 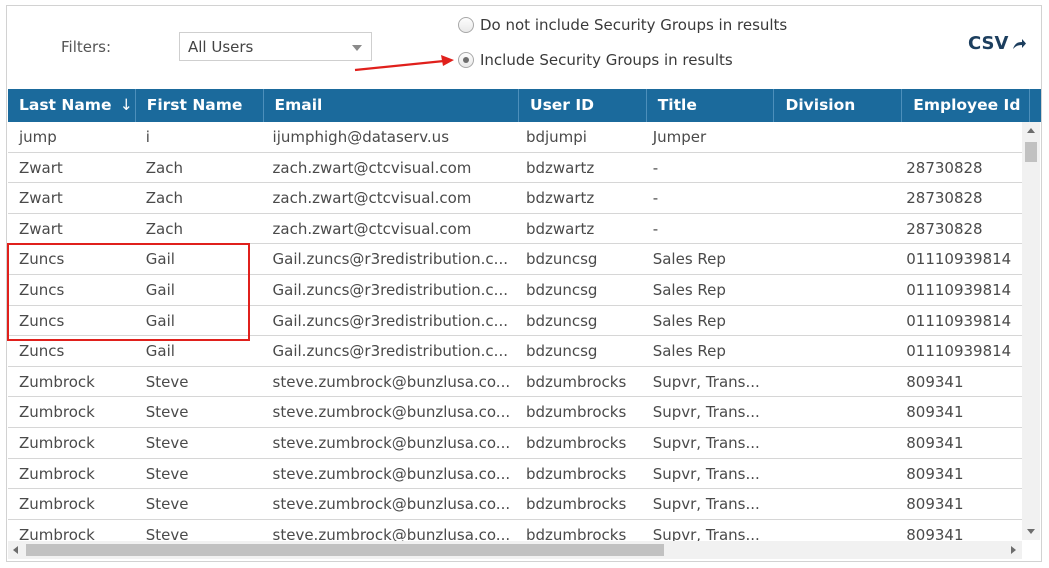 What do you see at coordinates (988, 43) in the screenshot?
I see `csv-label: CSV` at bounding box center [988, 43].